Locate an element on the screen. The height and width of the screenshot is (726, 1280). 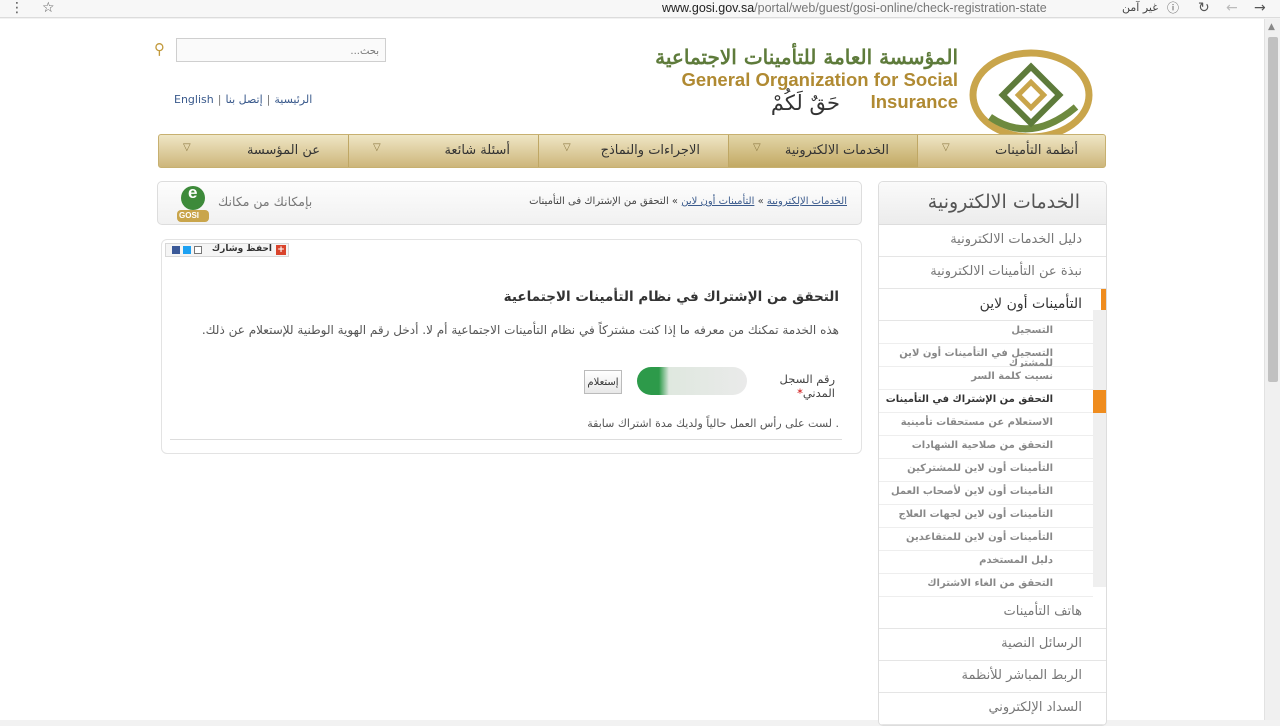
share-widget: + احفظ وشارك is located at coordinates (227, 250).